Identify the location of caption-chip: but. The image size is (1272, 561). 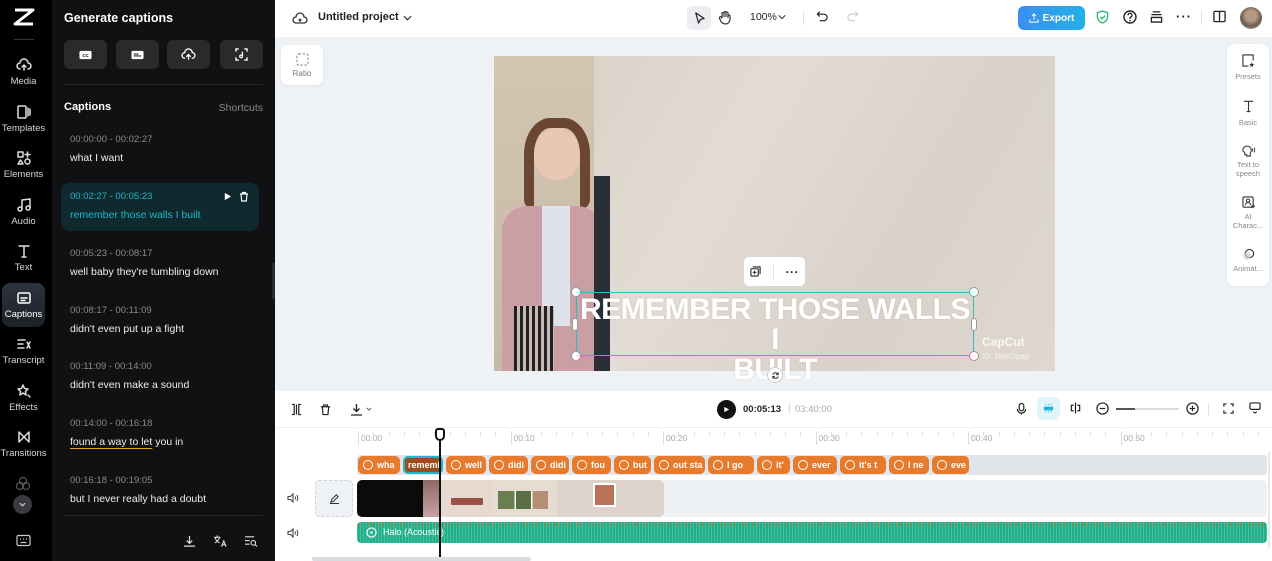
(632, 465).